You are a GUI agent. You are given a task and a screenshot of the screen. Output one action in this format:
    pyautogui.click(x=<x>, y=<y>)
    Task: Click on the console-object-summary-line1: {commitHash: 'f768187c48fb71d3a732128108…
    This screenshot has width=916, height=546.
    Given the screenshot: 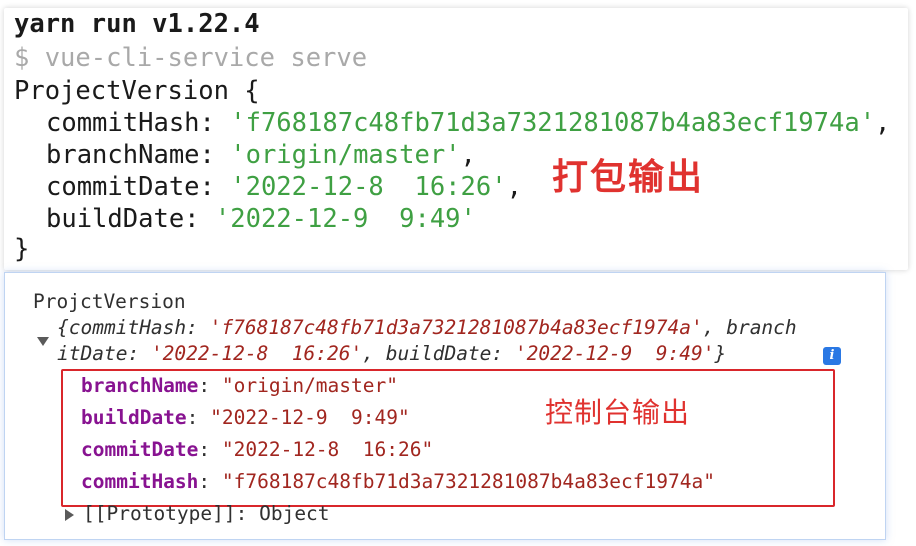 What is the action you would take?
    pyautogui.click(x=427, y=328)
    